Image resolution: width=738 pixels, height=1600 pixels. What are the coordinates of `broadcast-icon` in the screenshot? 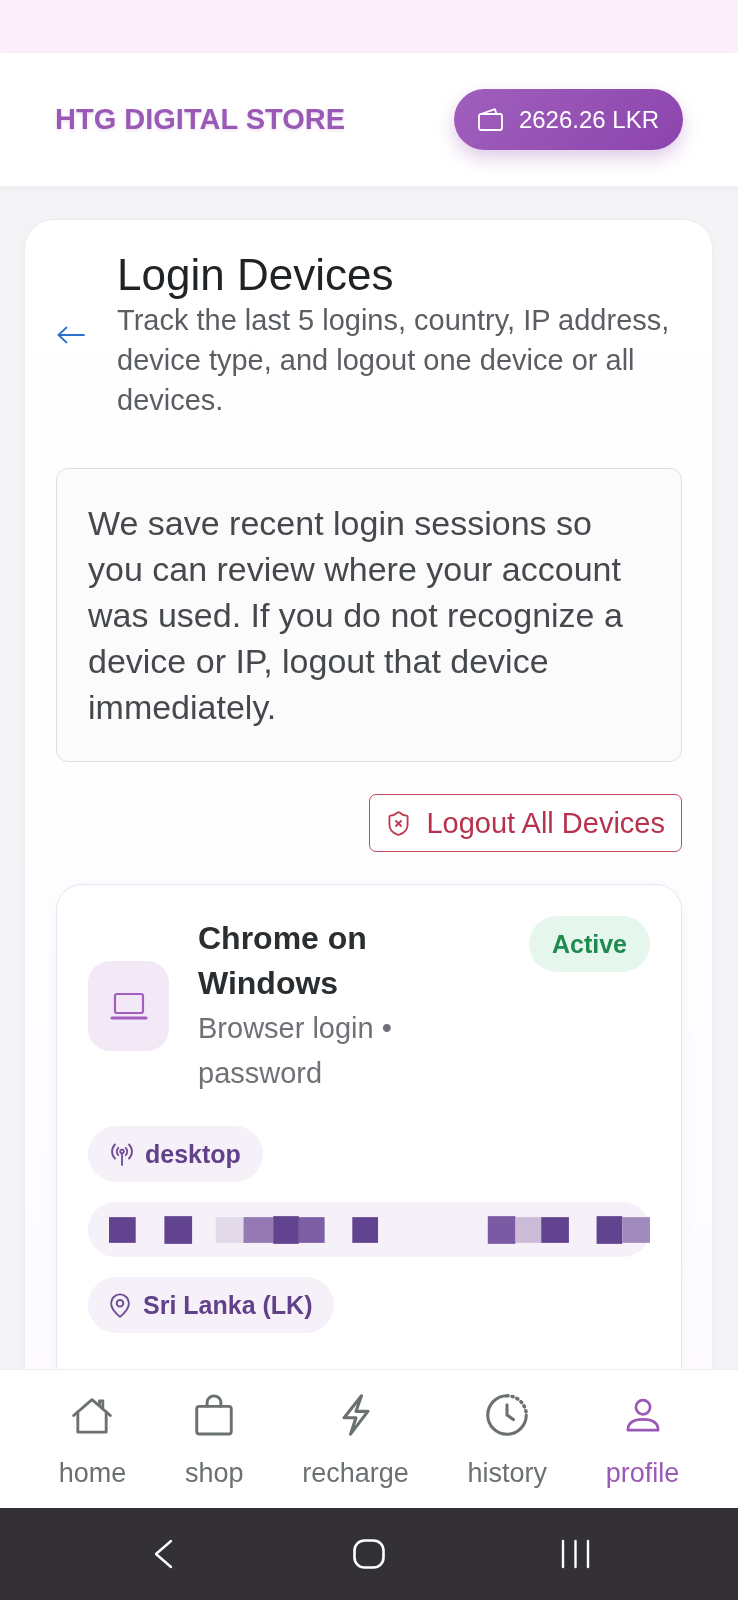 It's located at (122, 1154).